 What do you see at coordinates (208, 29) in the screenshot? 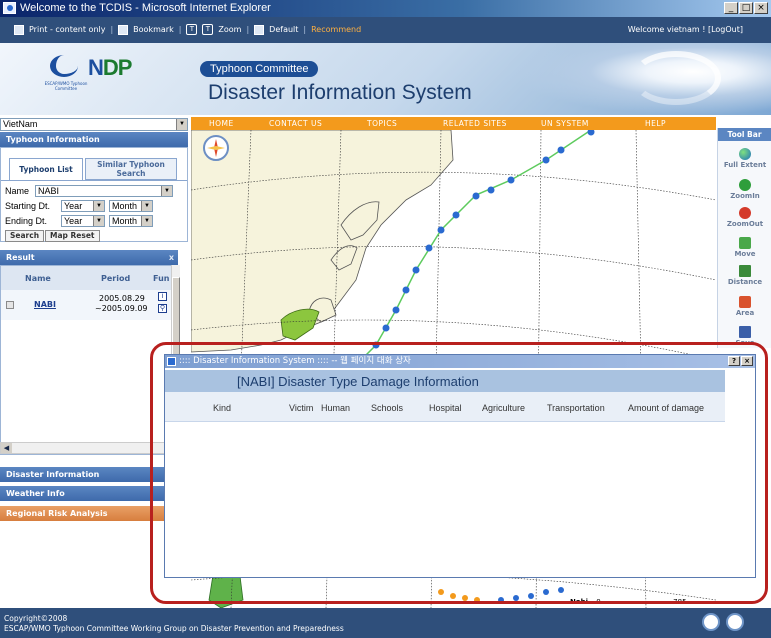
I see `zoom-out-text-icon: T` at bounding box center [208, 29].